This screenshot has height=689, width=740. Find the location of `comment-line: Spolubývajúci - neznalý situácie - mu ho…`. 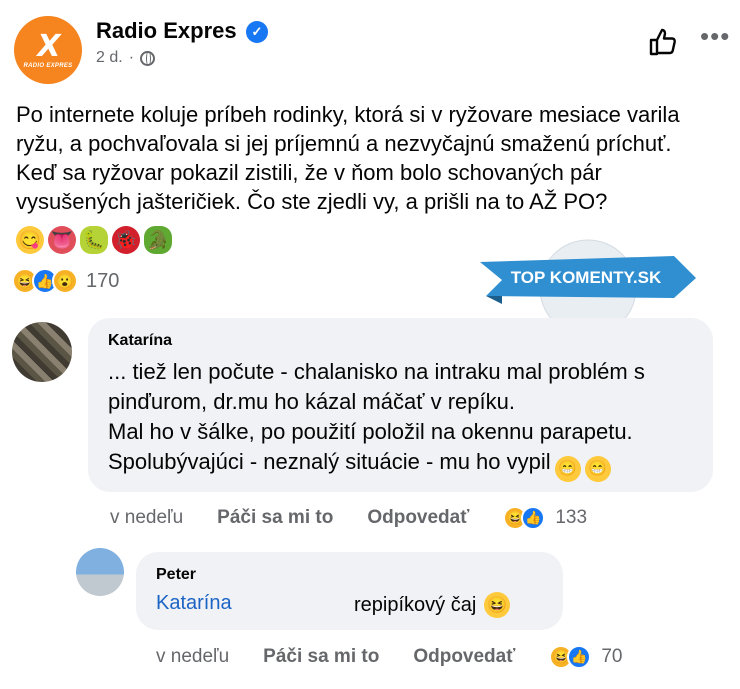

comment-line: Spolubývajúci - neznalý situácie - mu ho… is located at coordinates (329, 461).